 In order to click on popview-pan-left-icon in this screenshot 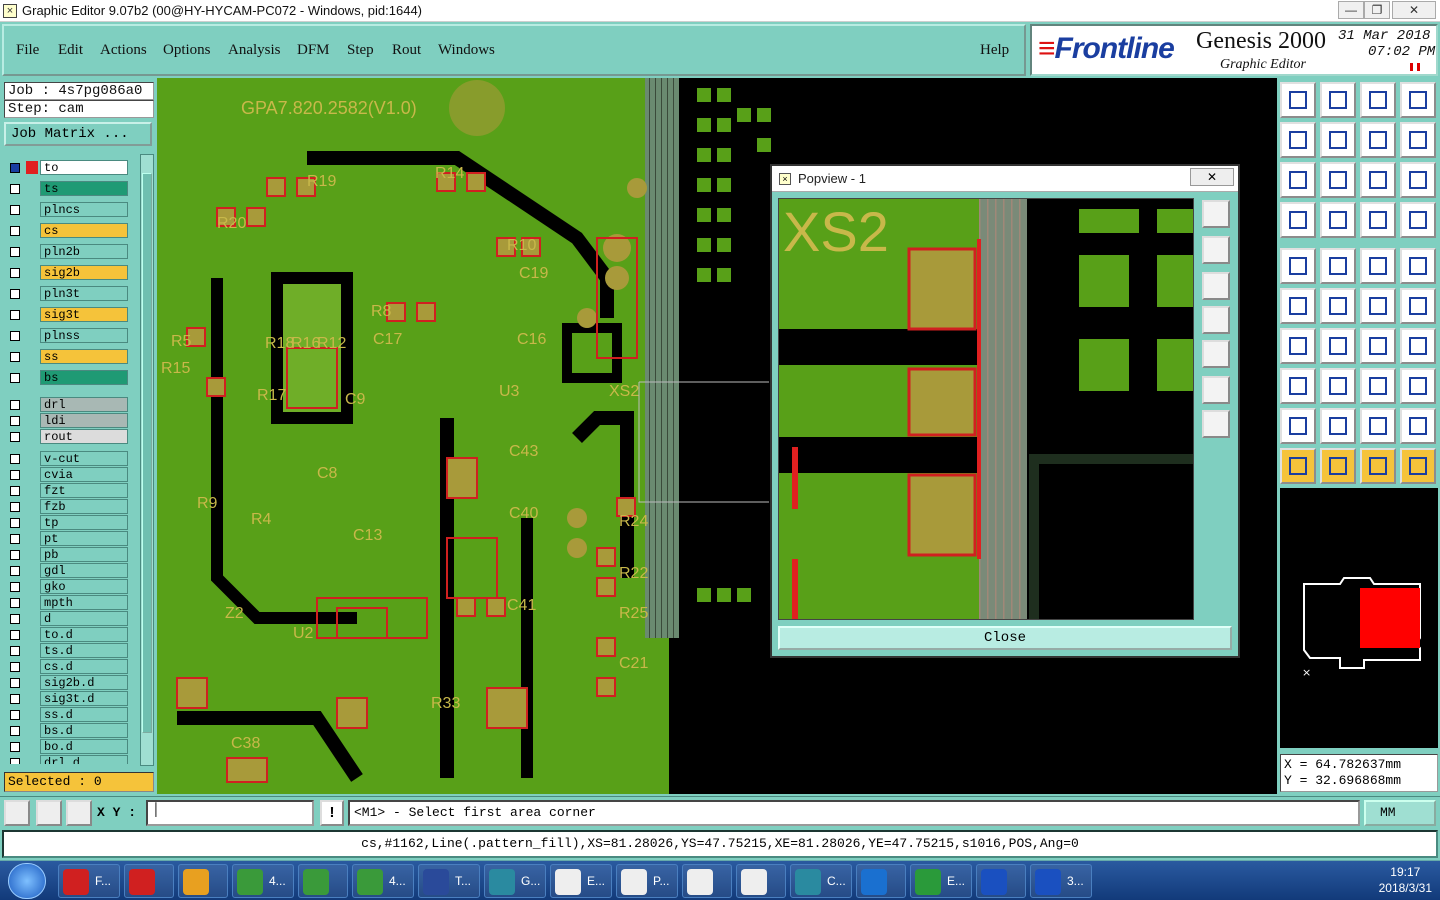, I will do `click(1216, 320)`.